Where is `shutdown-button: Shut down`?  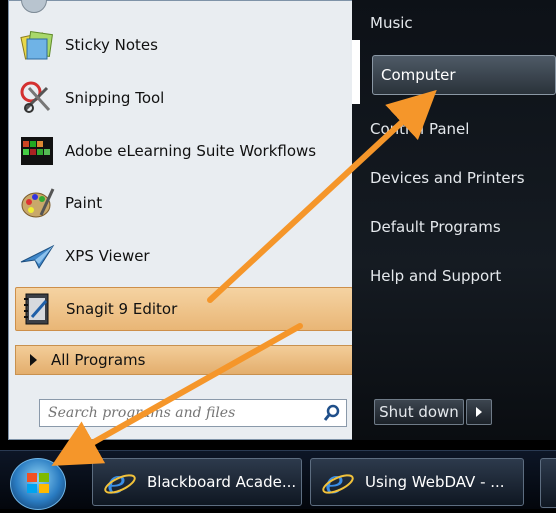 shutdown-button: Shut down is located at coordinates (419, 412).